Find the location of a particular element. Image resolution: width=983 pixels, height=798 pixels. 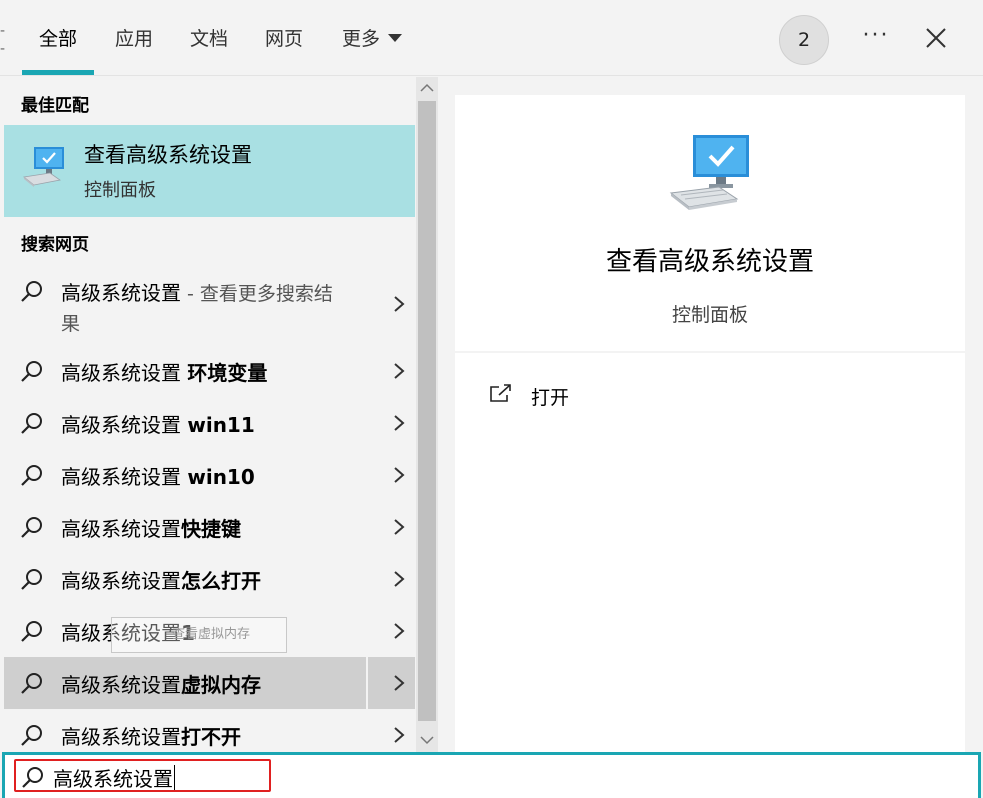

scroll-down-icon is located at coordinates (427, 740).